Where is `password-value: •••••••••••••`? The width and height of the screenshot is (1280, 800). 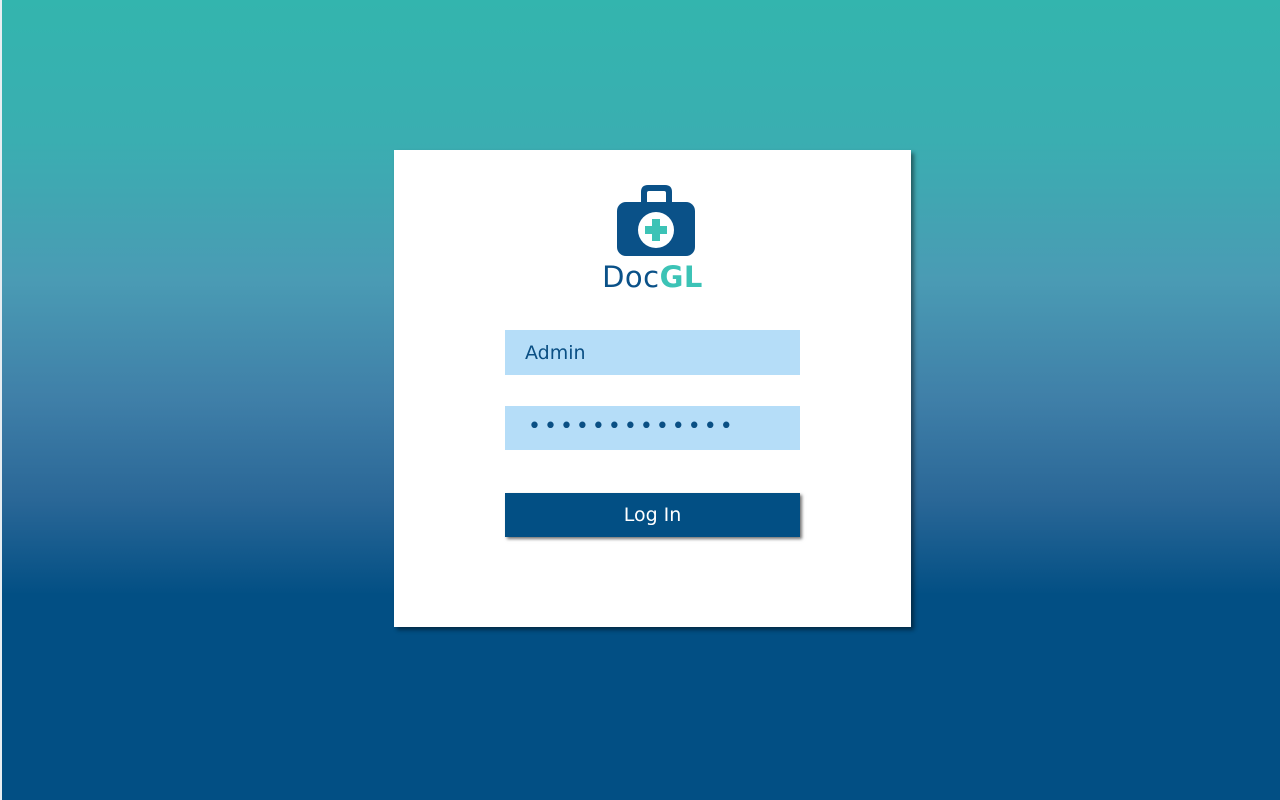 password-value: ••••••••••••• is located at coordinates (632, 426).